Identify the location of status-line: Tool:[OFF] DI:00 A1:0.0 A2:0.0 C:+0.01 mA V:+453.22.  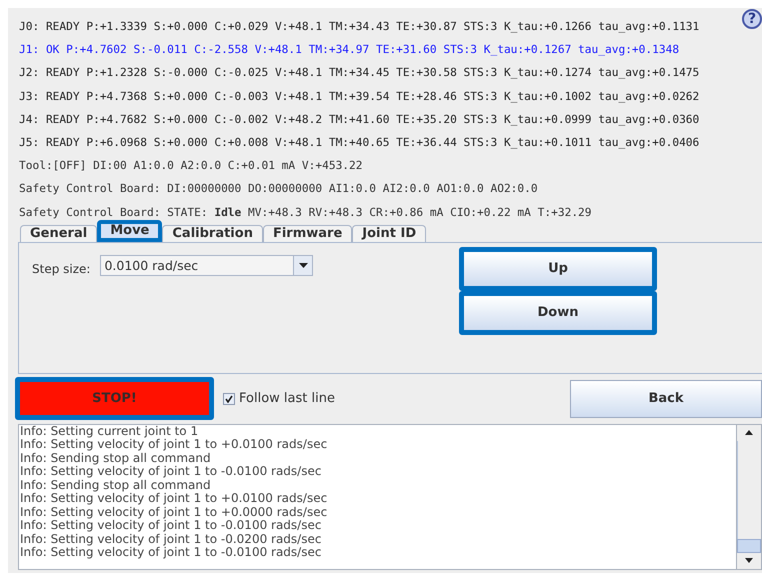
(191, 166).